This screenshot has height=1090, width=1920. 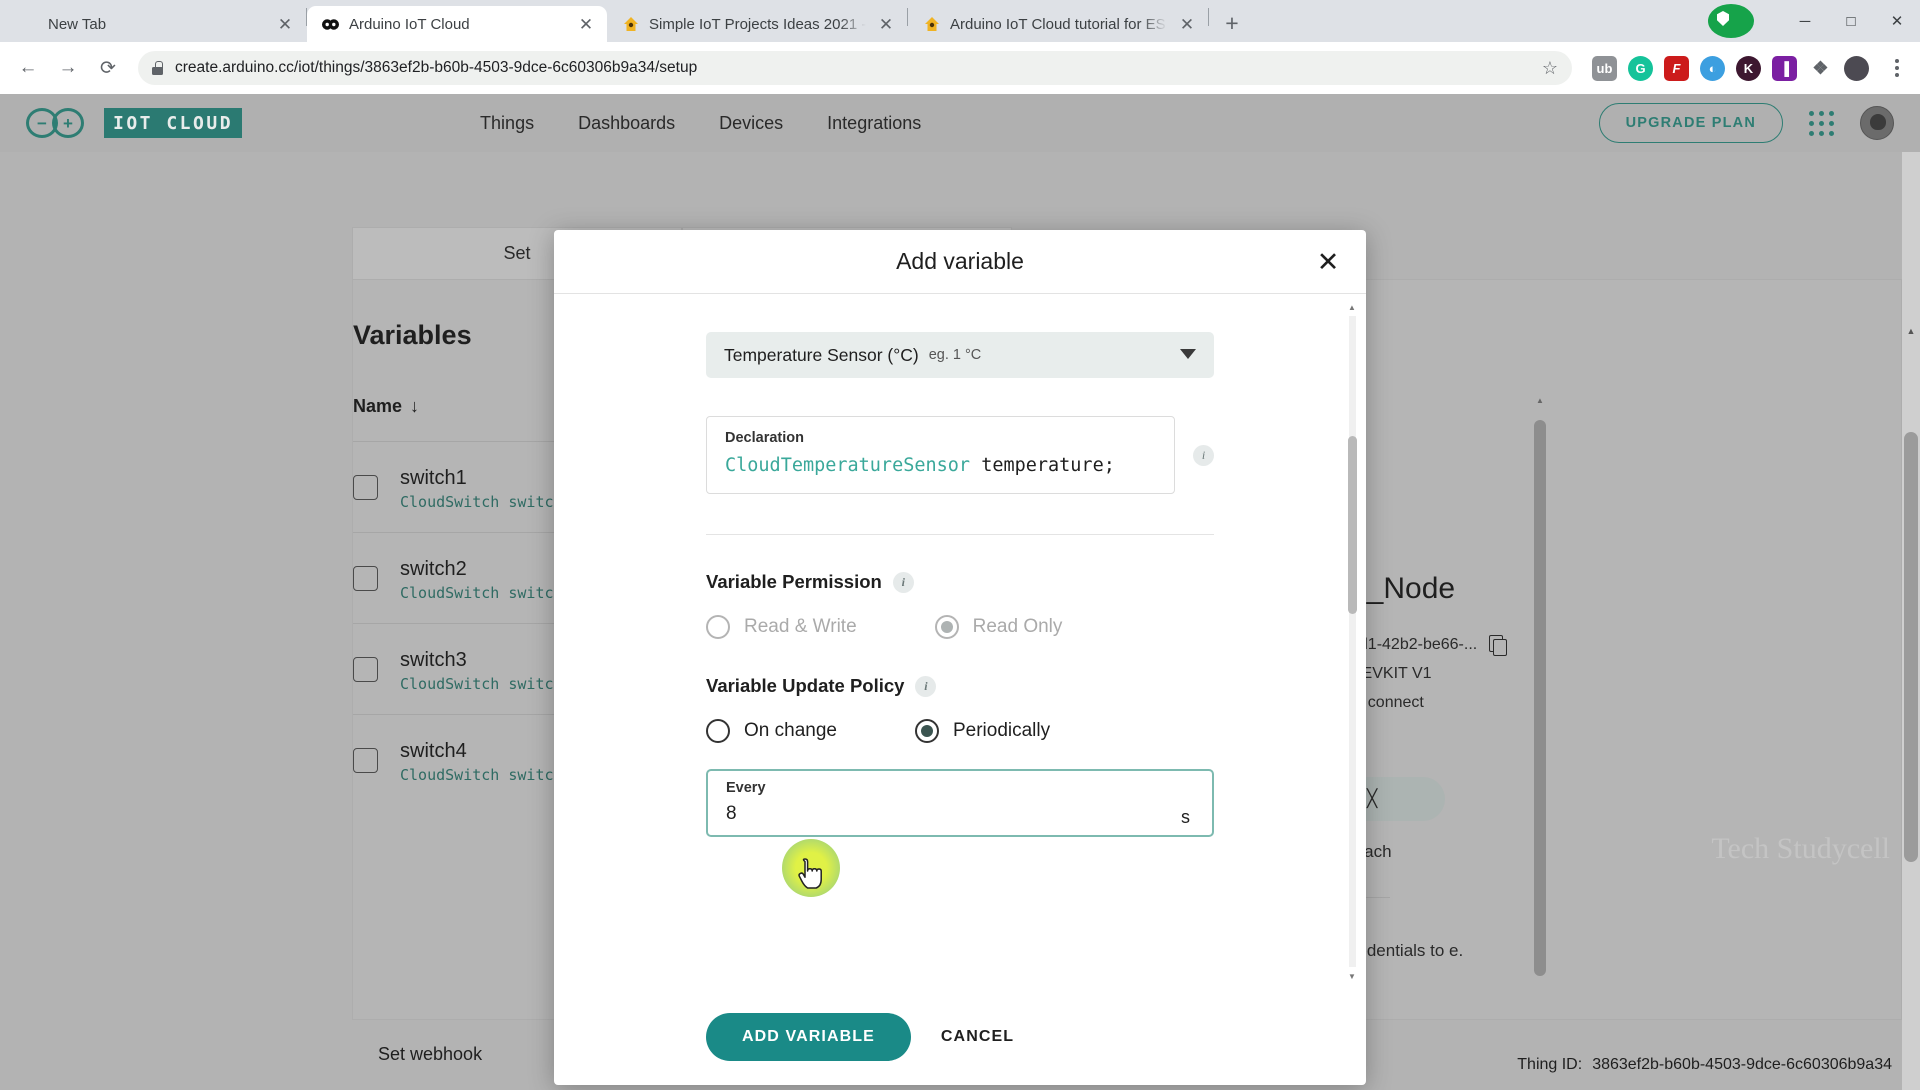 What do you see at coordinates (1640, 68) in the screenshot?
I see `grammarly-icon: G` at bounding box center [1640, 68].